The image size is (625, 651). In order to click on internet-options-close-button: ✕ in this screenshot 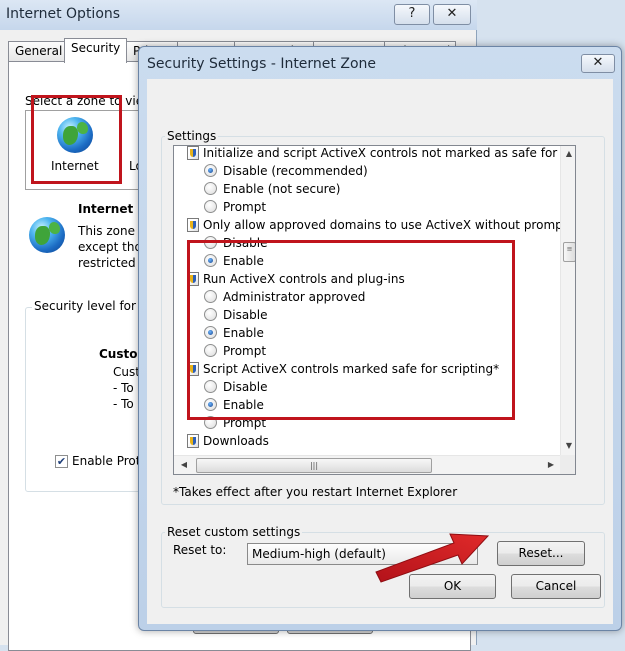, I will do `click(452, 14)`.